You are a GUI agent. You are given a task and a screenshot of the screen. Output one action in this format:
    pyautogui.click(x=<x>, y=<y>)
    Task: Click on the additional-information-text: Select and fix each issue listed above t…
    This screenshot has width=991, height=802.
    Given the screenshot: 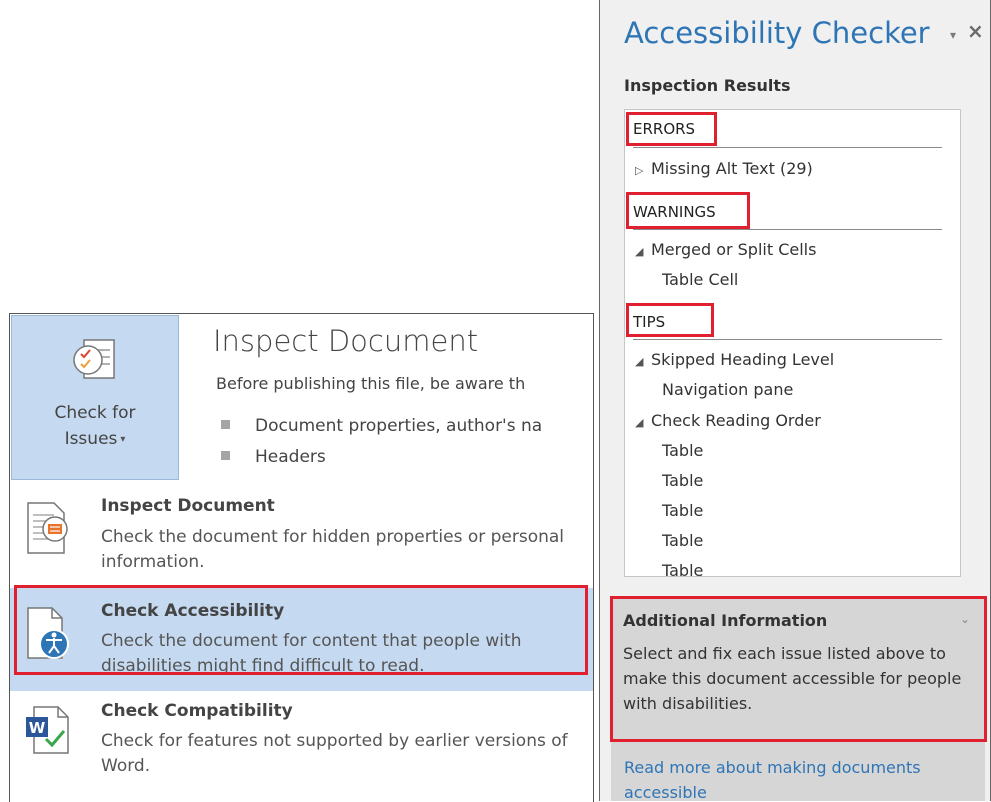 What is the action you would take?
    pyautogui.click(x=792, y=678)
    